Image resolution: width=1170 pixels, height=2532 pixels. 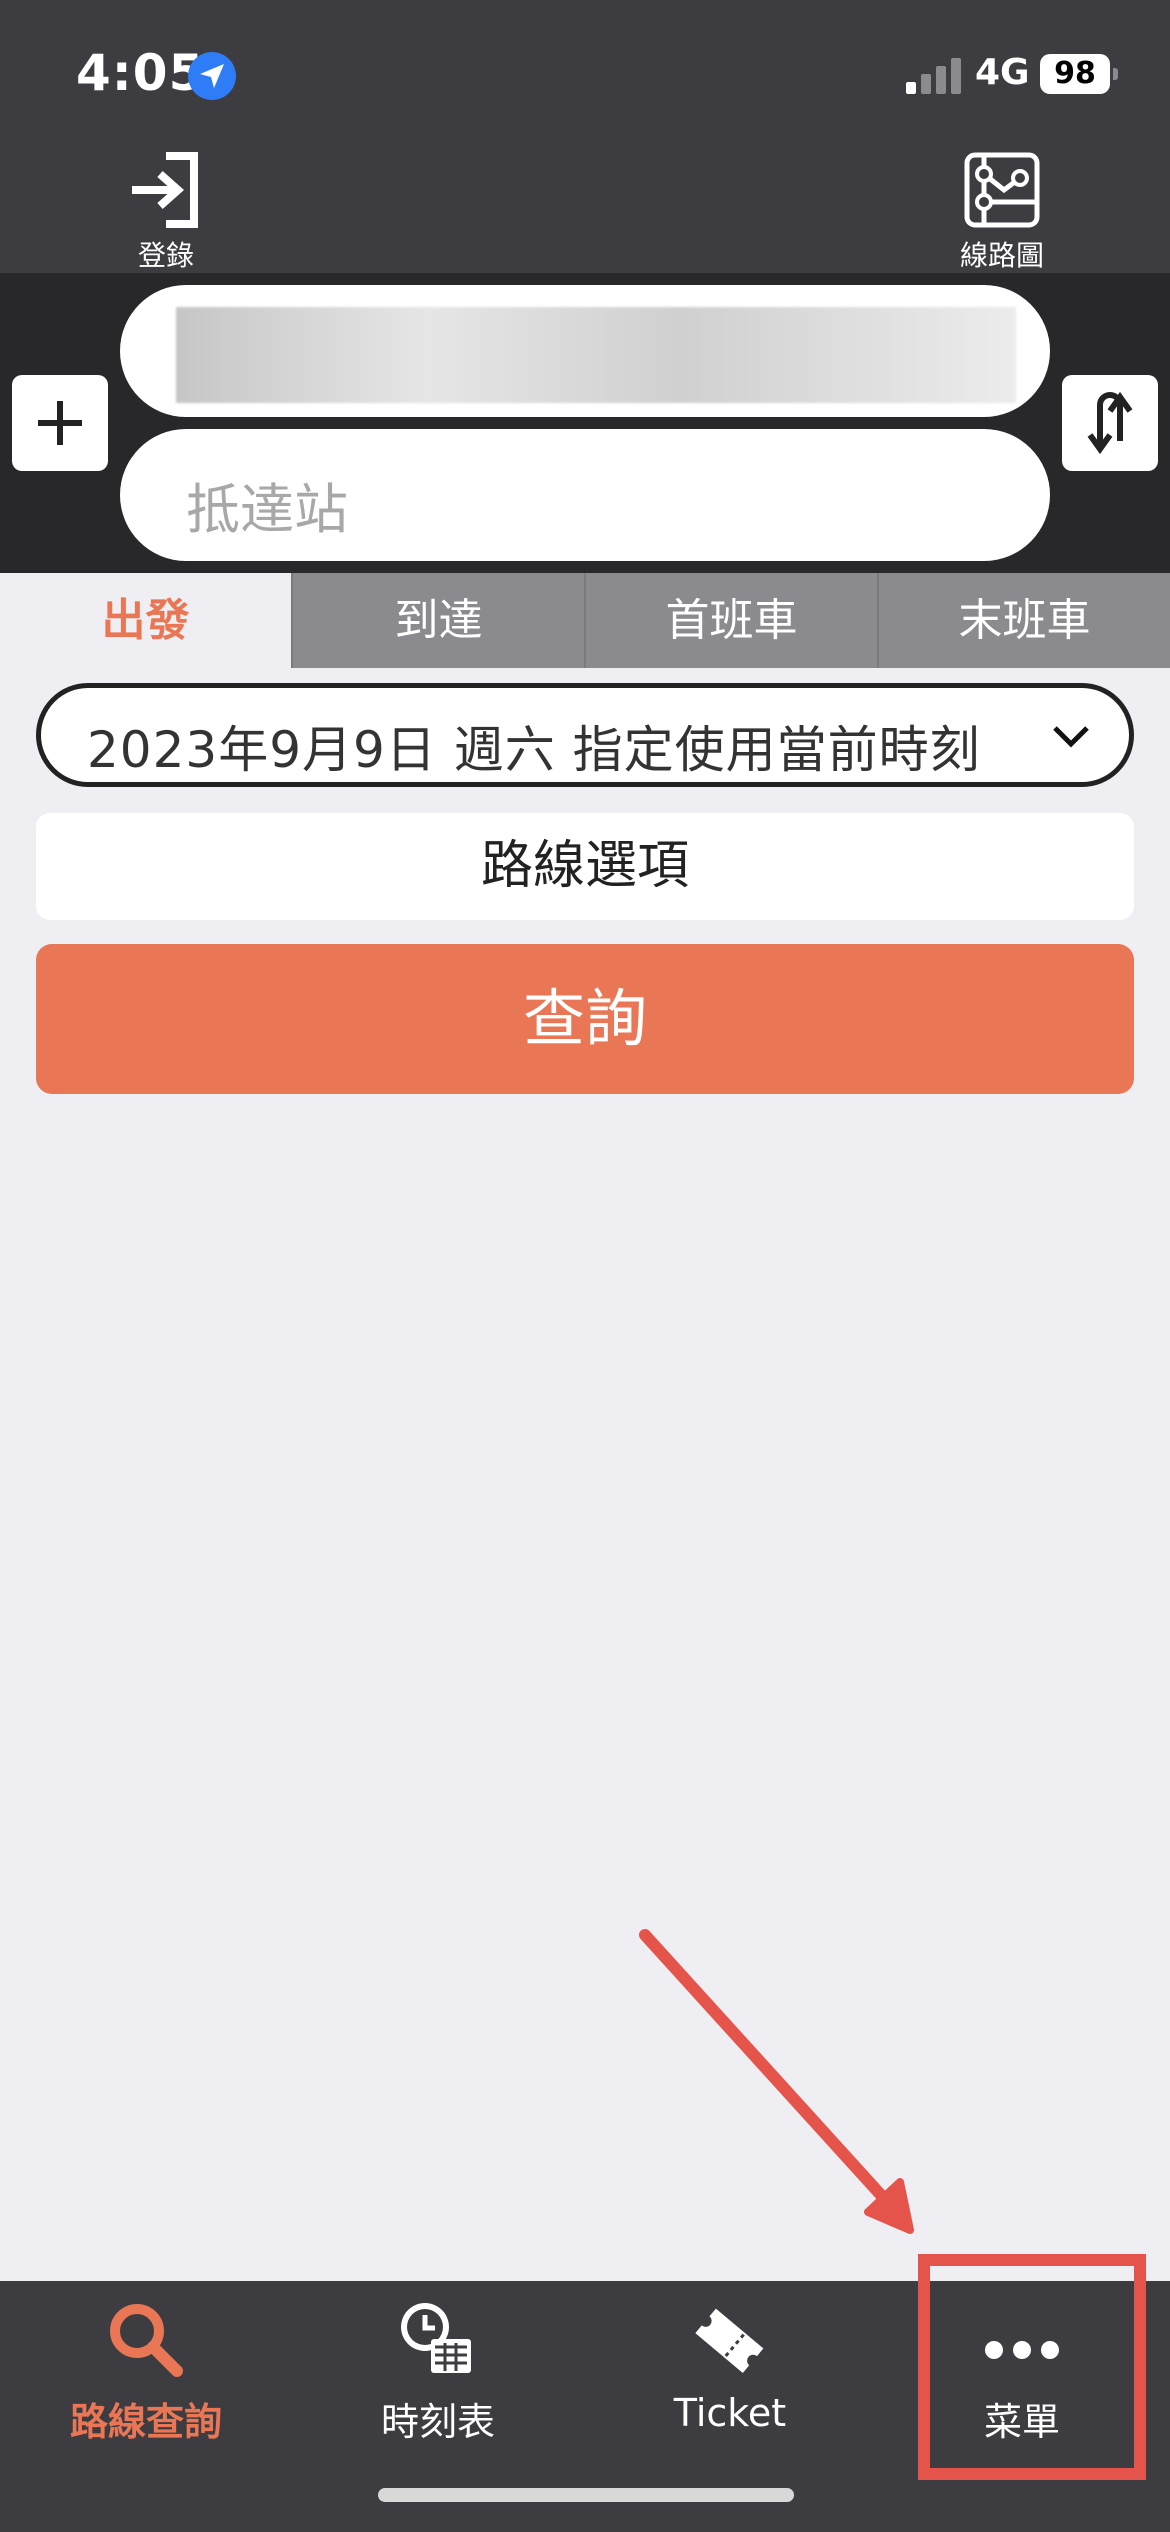 I want to click on swap-stations-button, so click(x=1110, y=423).